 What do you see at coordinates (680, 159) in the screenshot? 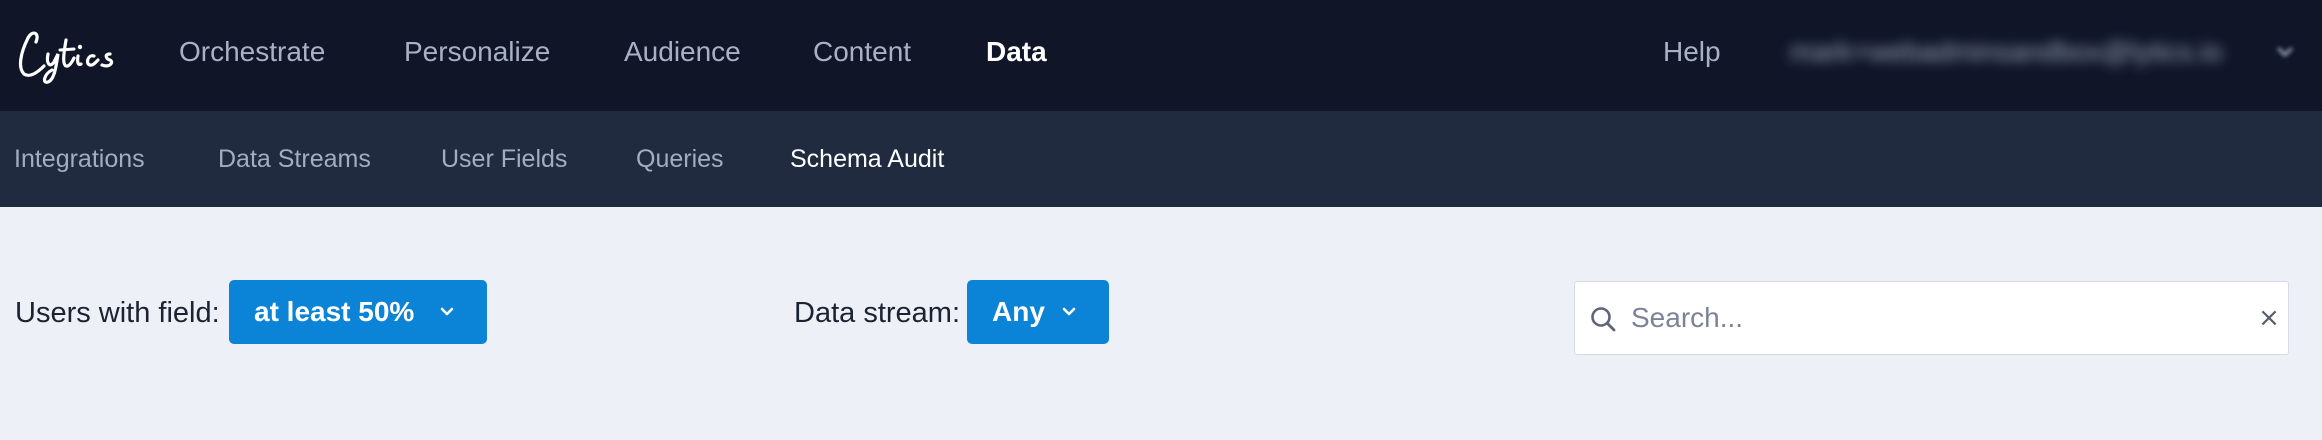
I see `subnav-queries: Queries` at bounding box center [680, 159].